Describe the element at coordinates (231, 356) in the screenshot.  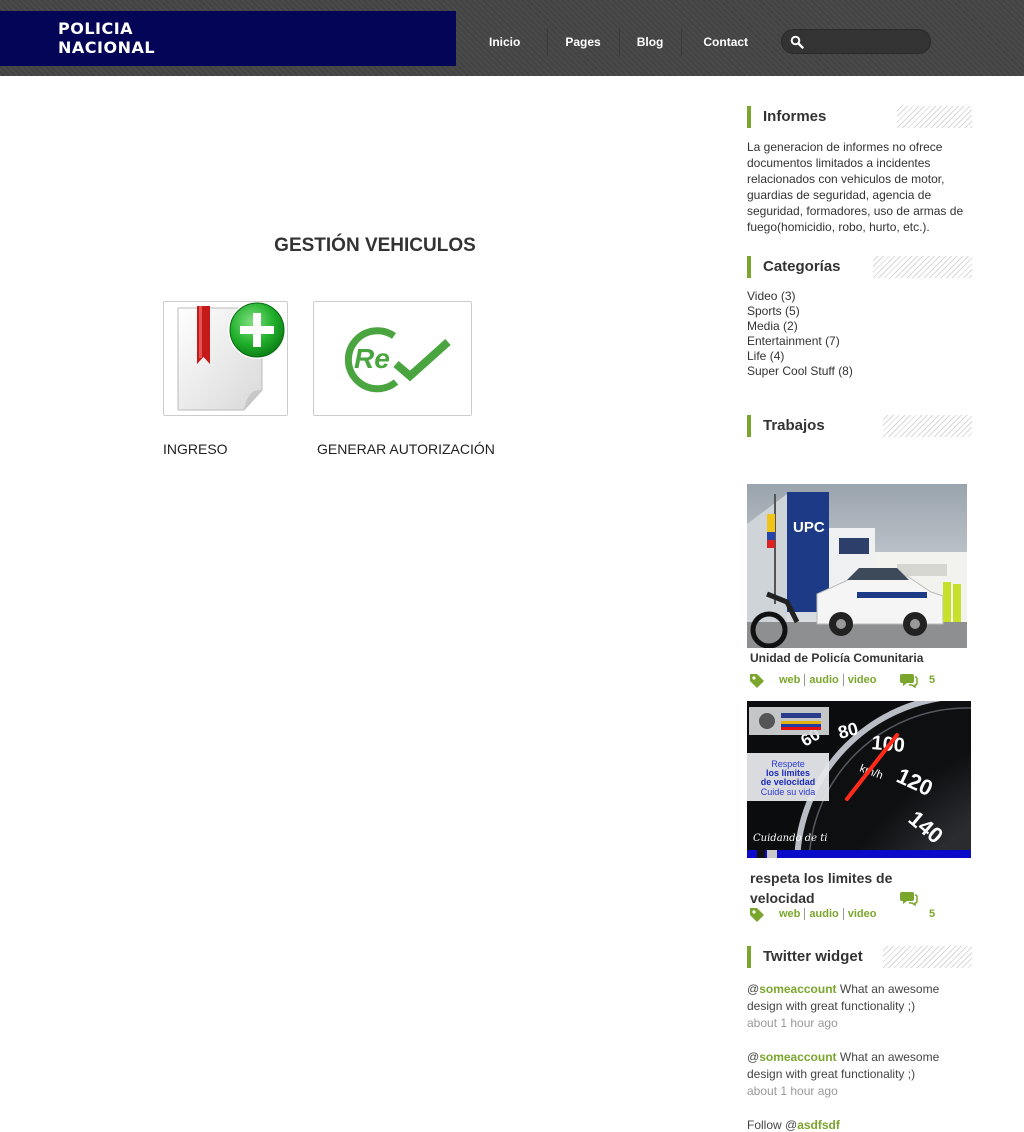
I see `document-add-icon` at that location.